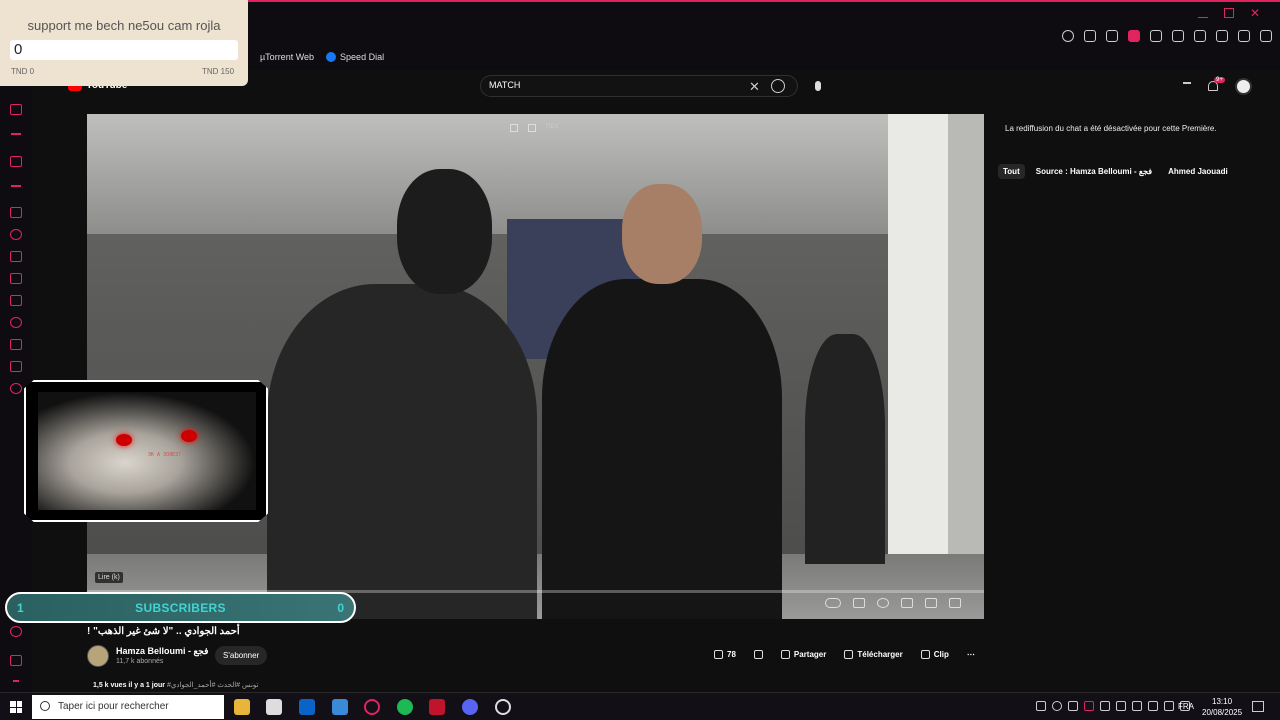  What do you see at coordinates (241, 655) in the screenshot?
I see `subscribe-button: S'abonner` at bounding box center [241, 655].